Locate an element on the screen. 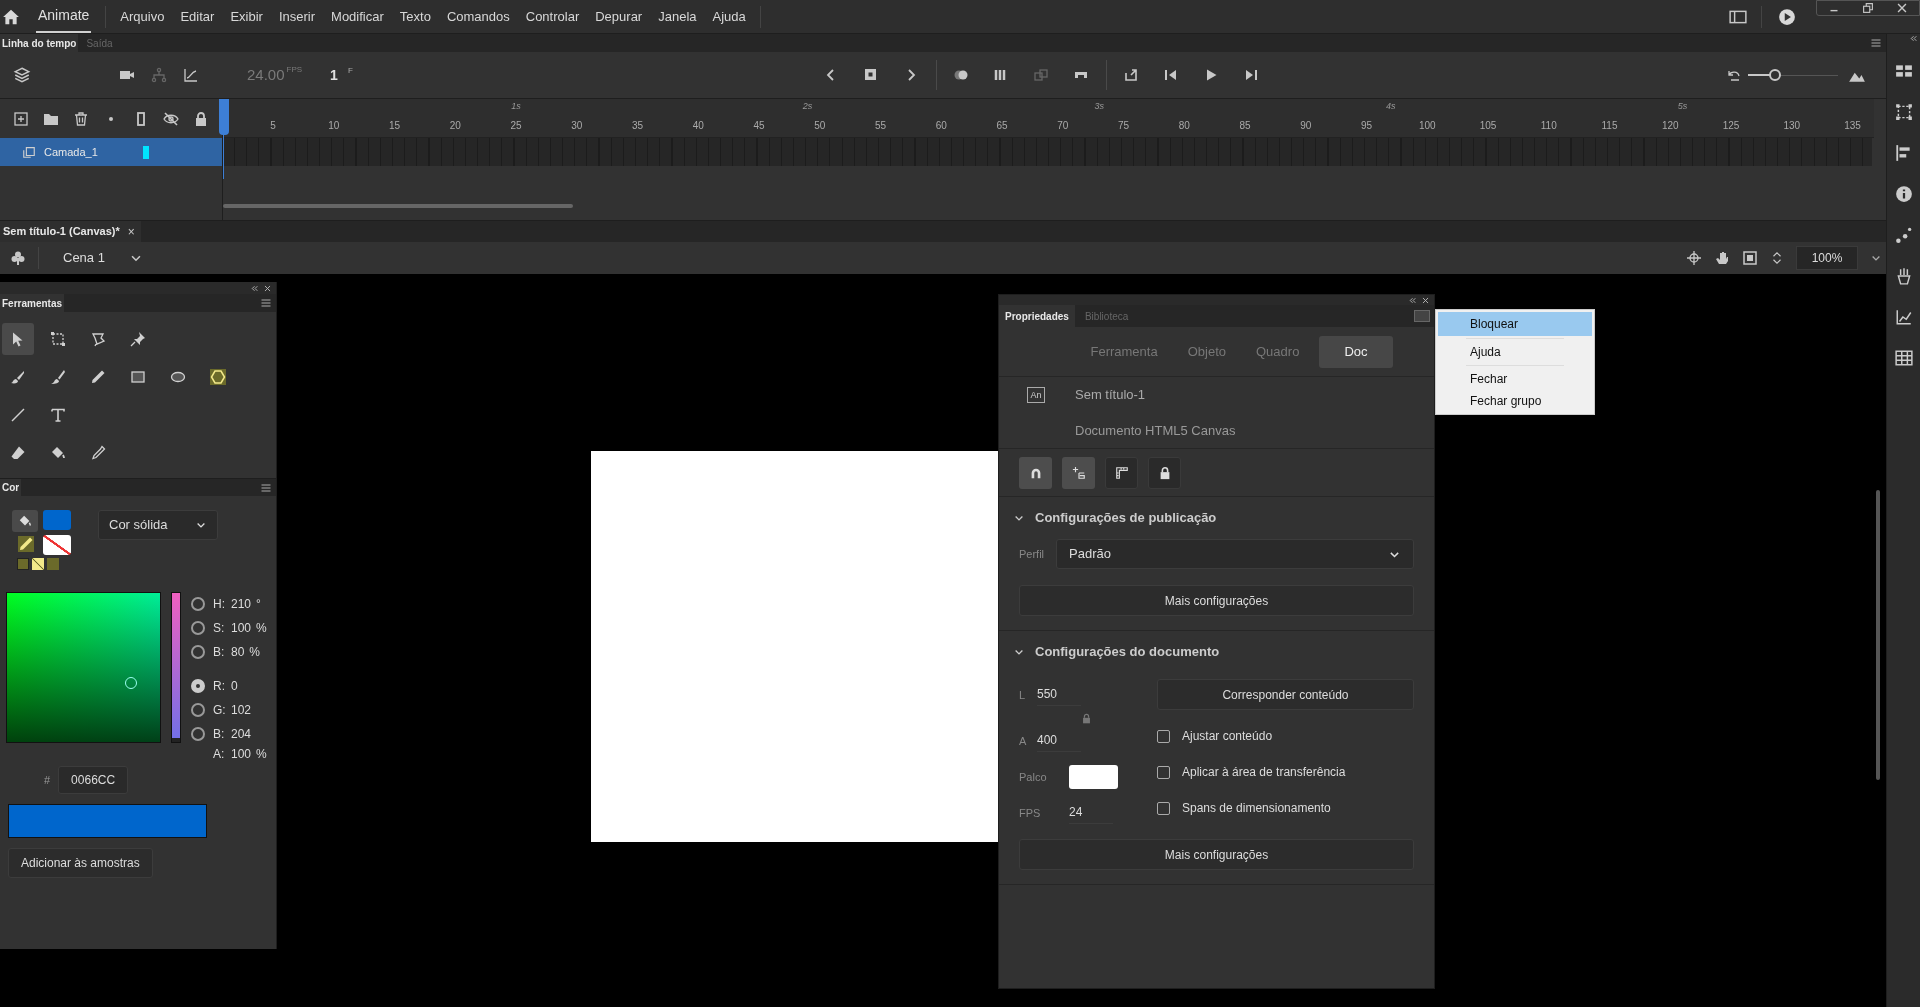  dimension-field: 400 is located at coordinates (1059, 741).